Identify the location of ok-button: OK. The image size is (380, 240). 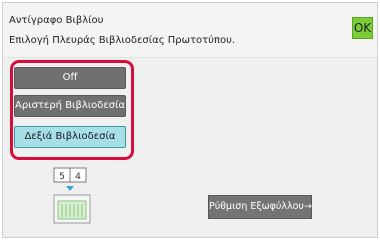
(362, 28).